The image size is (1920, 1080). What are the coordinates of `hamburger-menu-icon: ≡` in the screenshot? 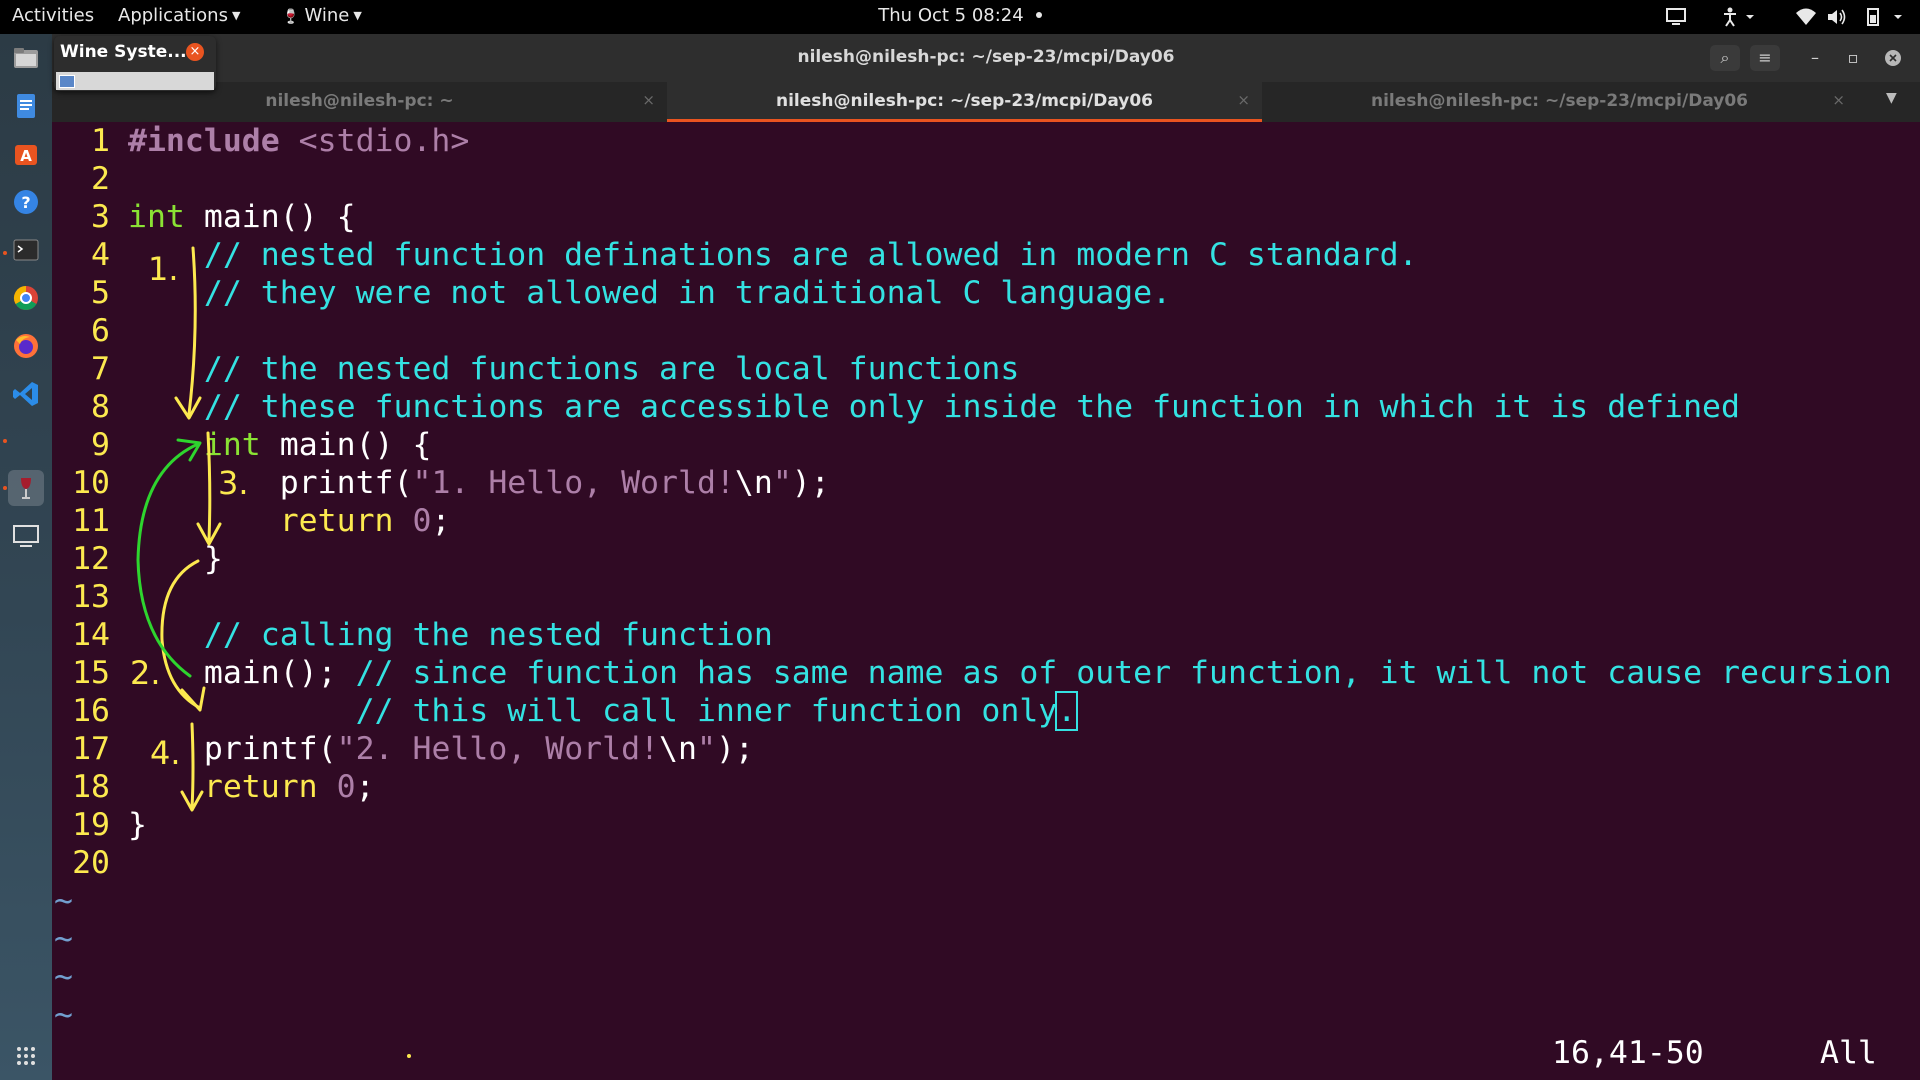 It's located at (1765, 58).